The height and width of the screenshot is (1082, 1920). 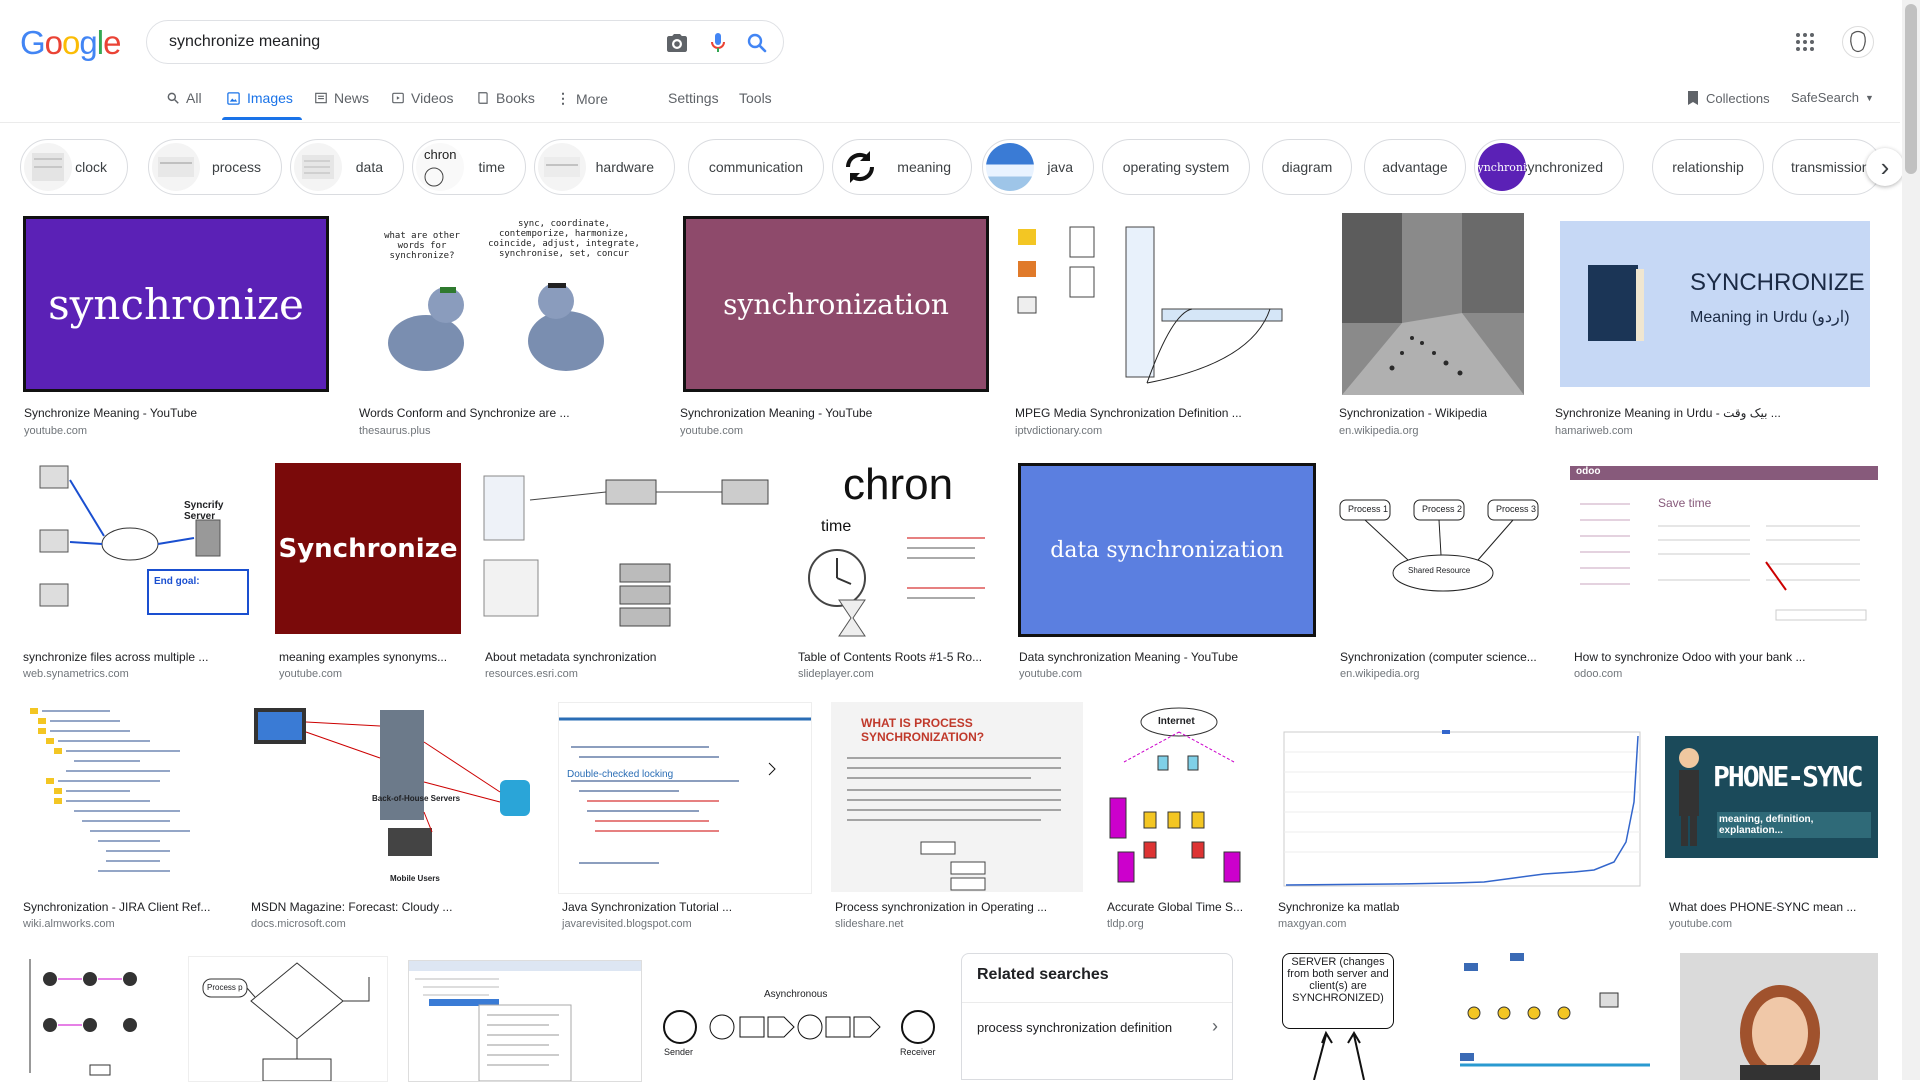 What do you see at coordinates (895, 550) in the screenshot?
I see `result-image: chron time` at bounding box center [895, 550].